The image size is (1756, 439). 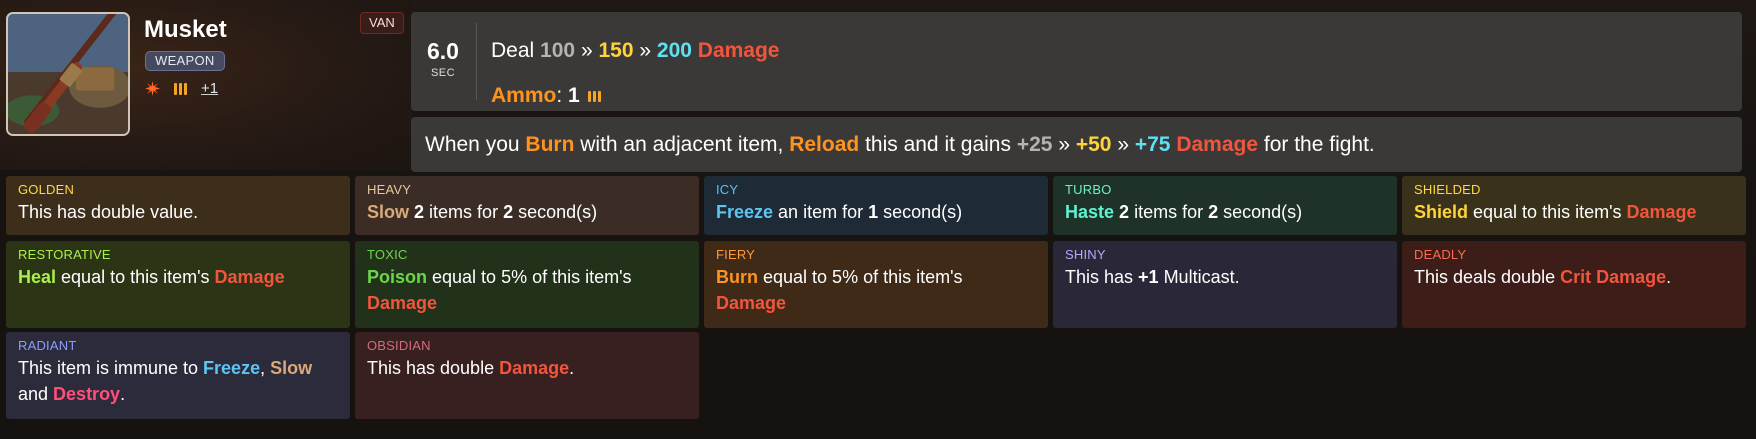 I want to click on poison-keyword: Poison, so click(x=397, y=277).